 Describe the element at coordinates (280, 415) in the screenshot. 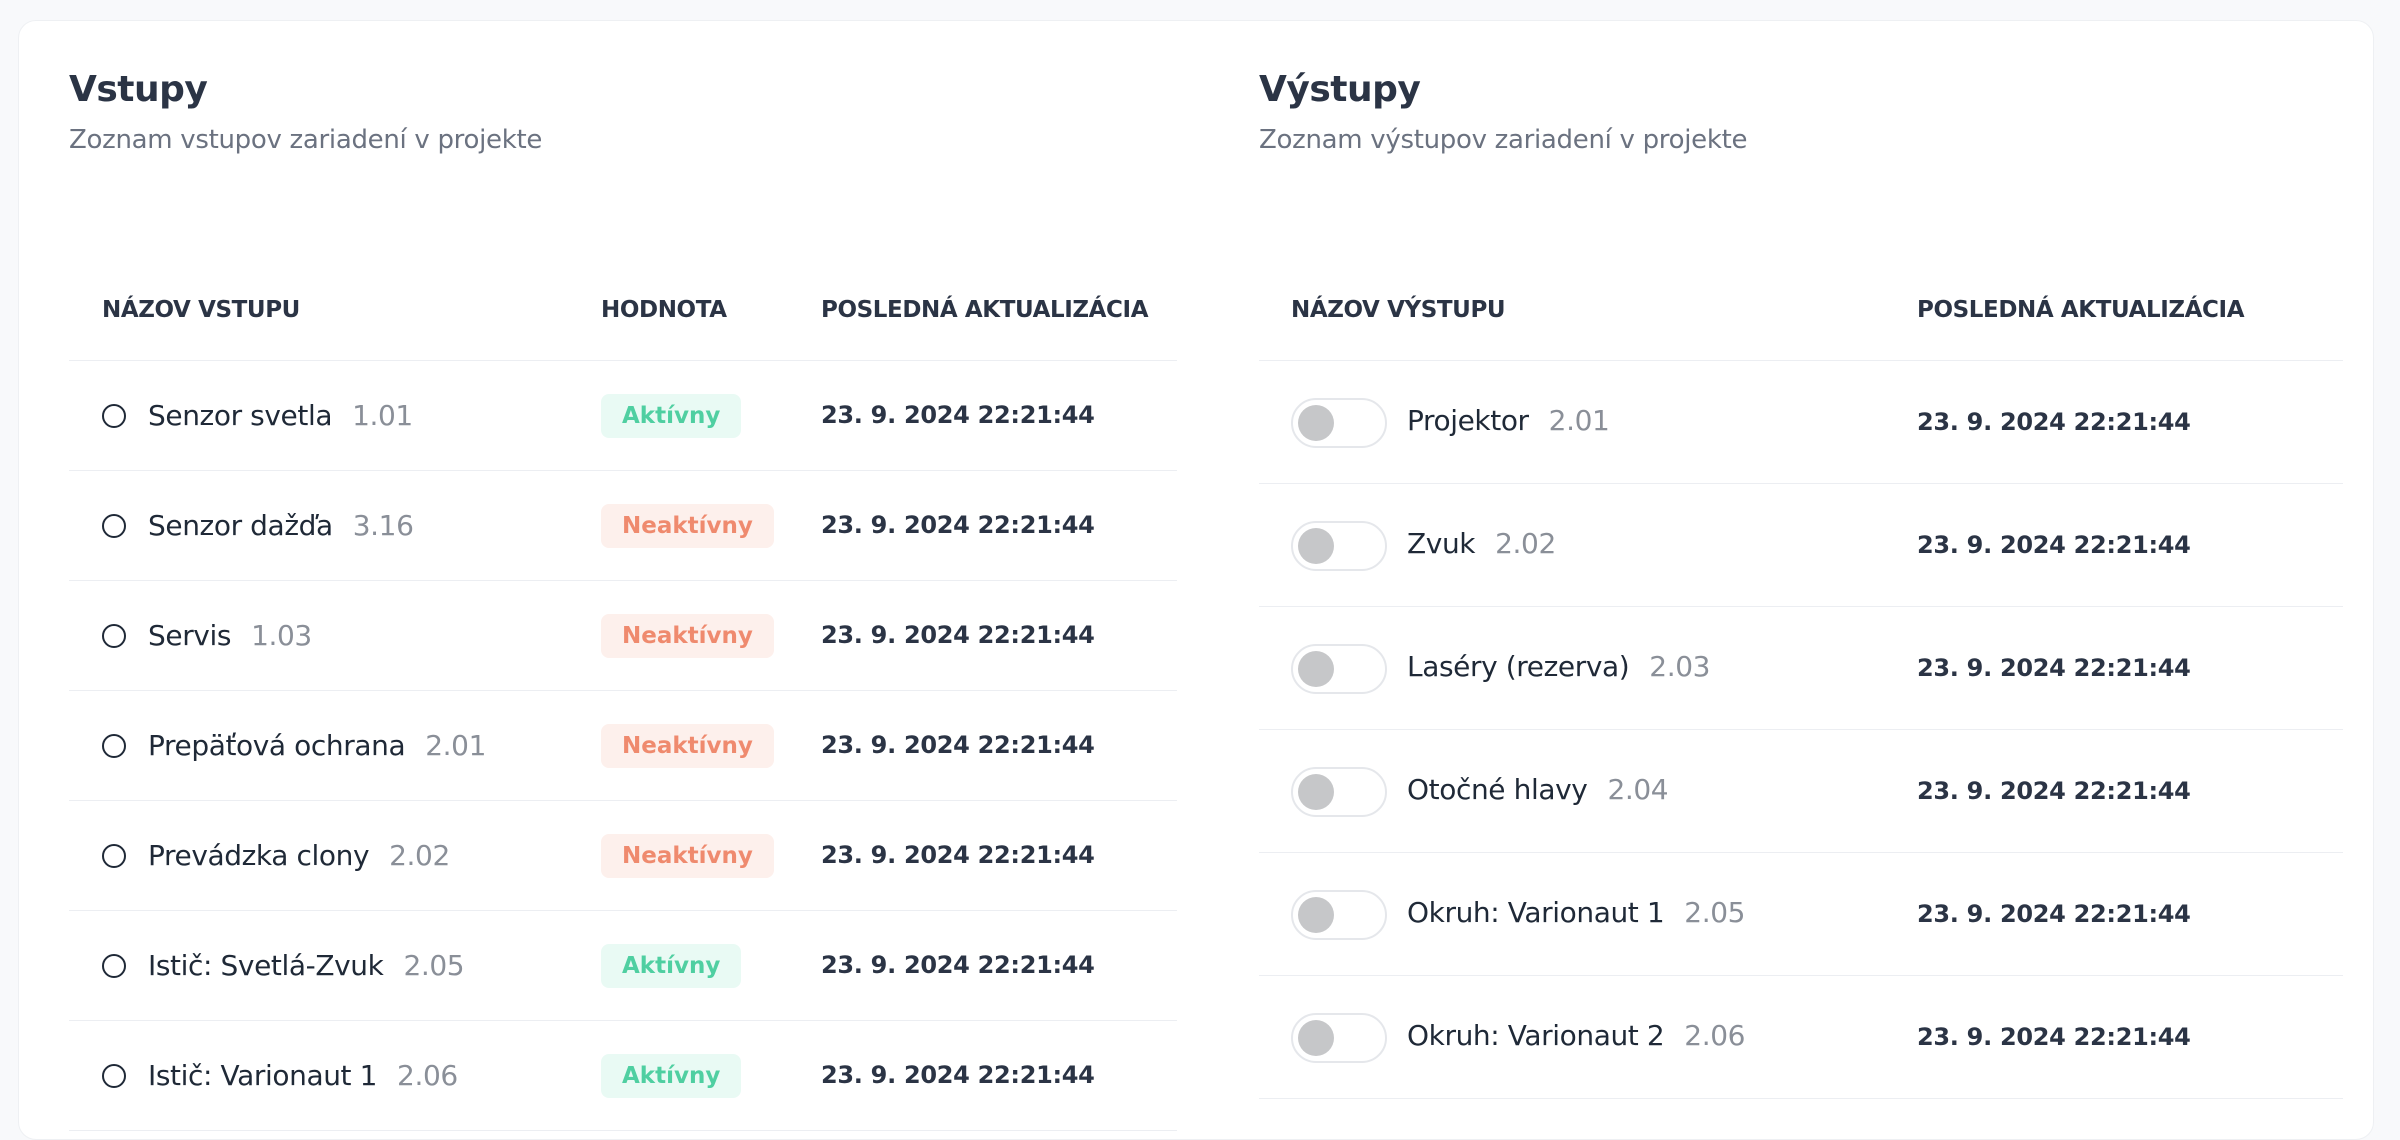

I see `input-name: Senzor svetla 1.01` at that location.